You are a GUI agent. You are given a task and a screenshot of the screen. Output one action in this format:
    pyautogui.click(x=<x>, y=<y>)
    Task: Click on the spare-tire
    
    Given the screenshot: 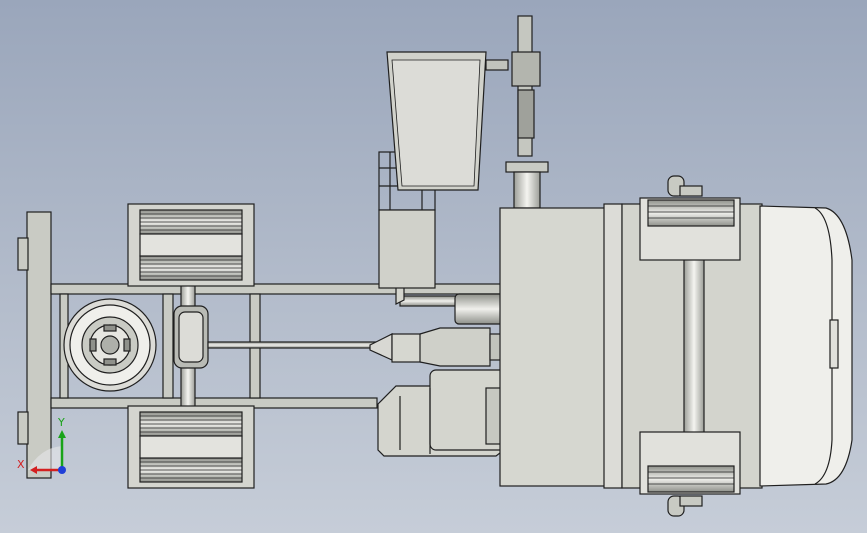 What is the action you would take?
    pyautogui.click(x=110, y=345)
    